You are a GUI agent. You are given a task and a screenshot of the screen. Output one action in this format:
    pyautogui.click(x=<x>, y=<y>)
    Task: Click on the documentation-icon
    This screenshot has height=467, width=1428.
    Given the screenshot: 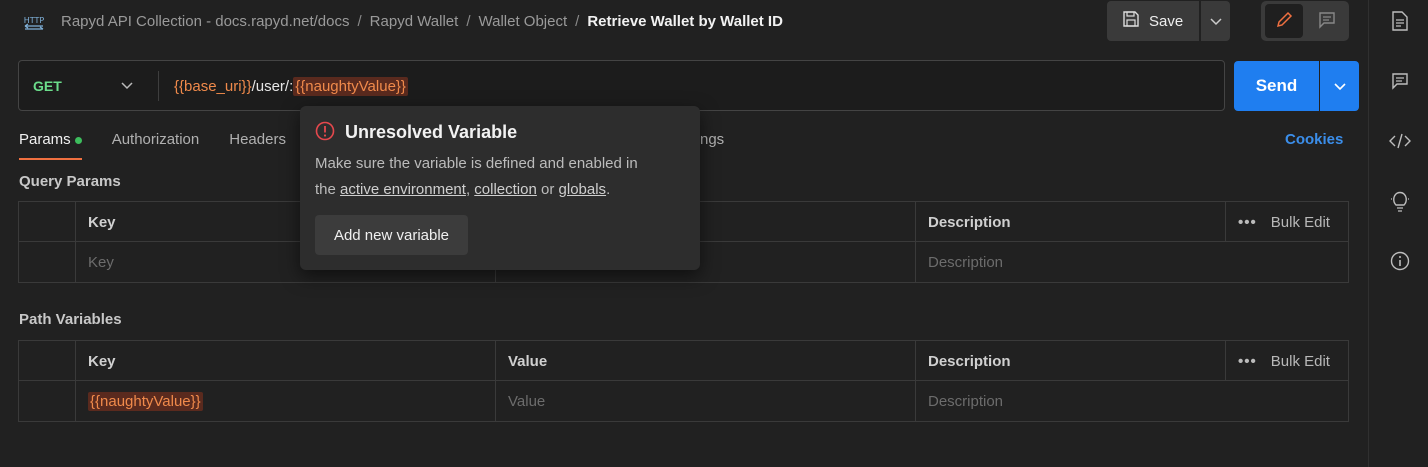 What is the action you would take?
    pyautogui.click(x=1400, y=21)
    